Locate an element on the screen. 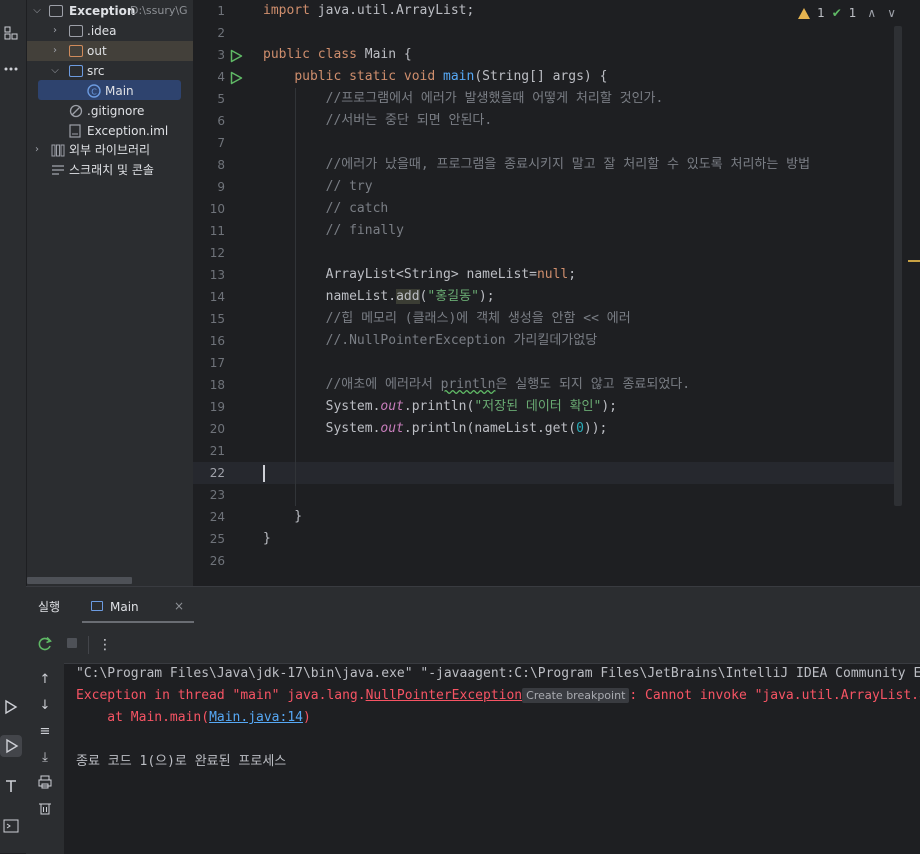 The width and height of the screenshot is (920, 854). code-line-18: //애초에 에러라서 println은 실행도 되지 않고 종료되었다. is located at coordinates (508, 384).